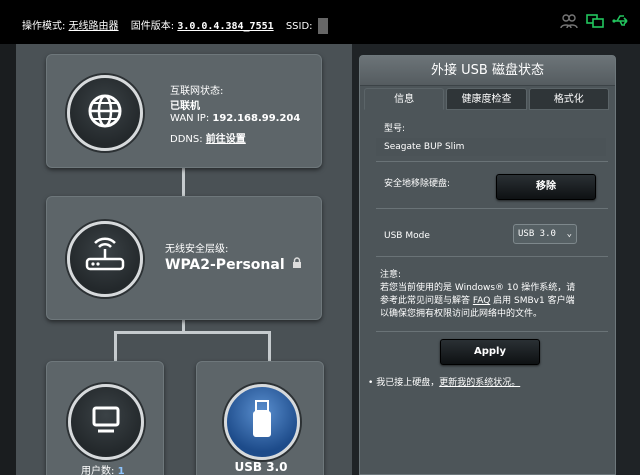 This screenshot has width=640, height=475. I want to click on note-title: 注意:, so click(391, 275).